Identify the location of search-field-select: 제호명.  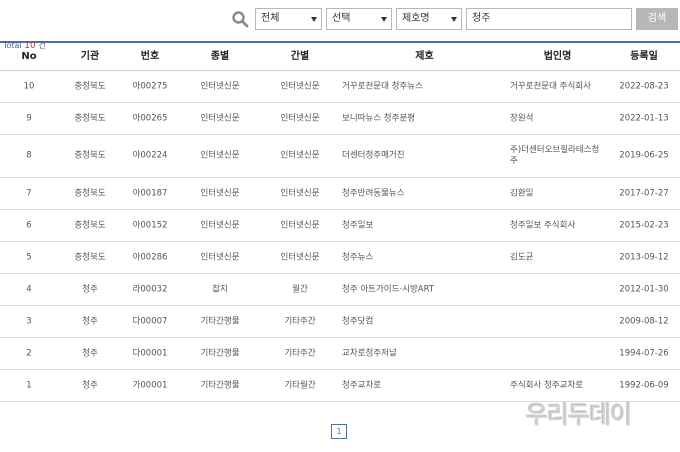
(429, 19).